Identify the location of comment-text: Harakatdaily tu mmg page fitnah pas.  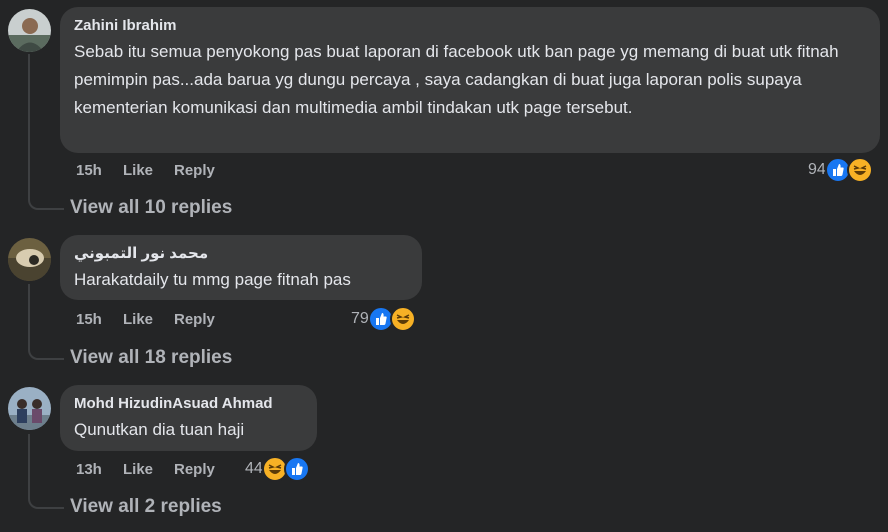
(212, 279).